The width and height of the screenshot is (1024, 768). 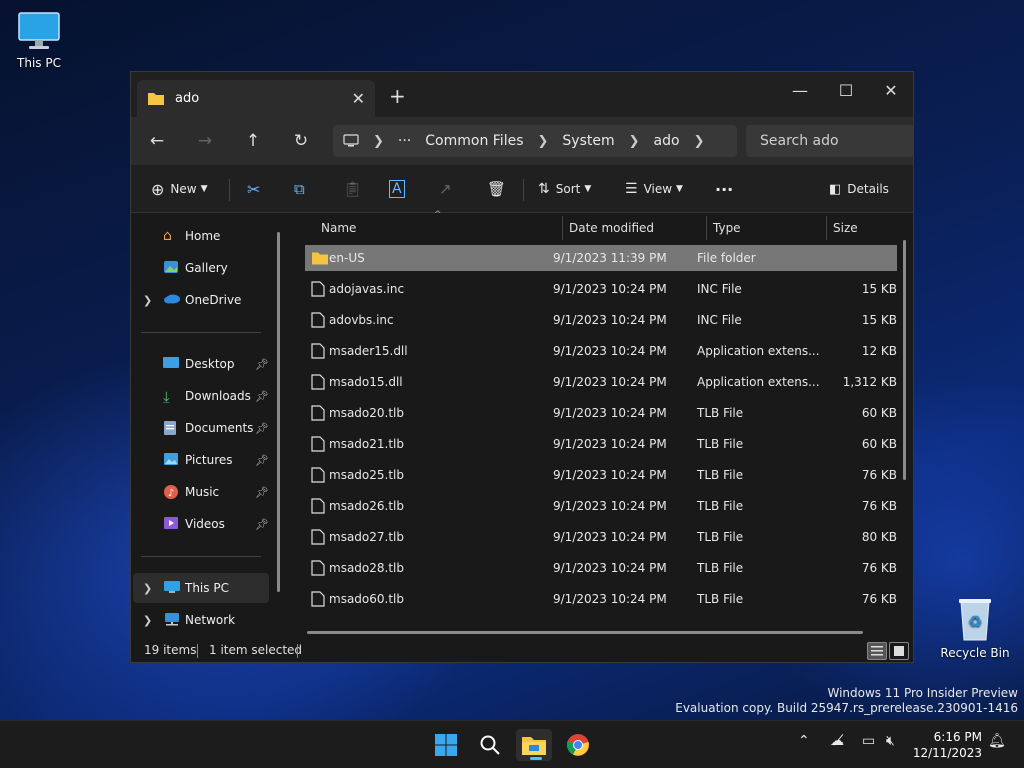 I want to click on close-window-button: ✕, so click(x=891, y=91).